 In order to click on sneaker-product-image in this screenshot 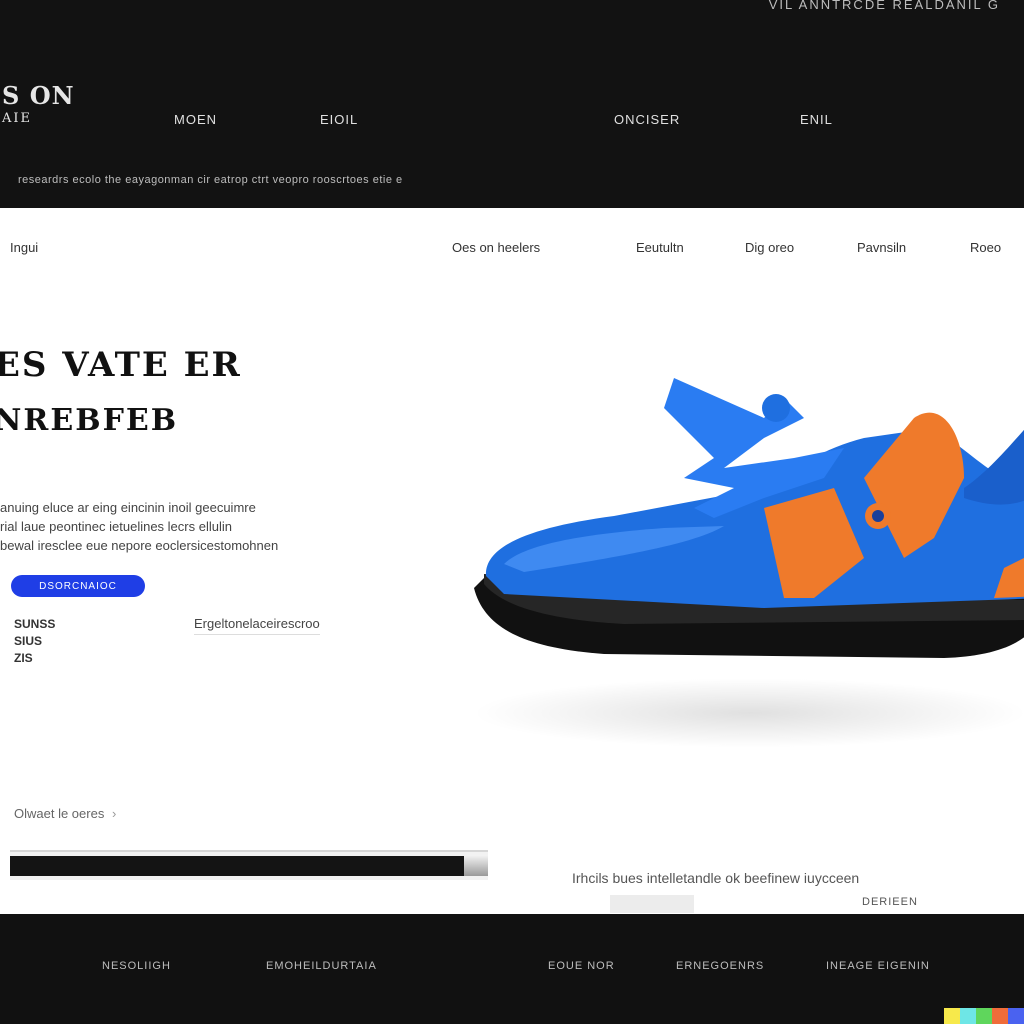, I will do `click(749, 518)`.